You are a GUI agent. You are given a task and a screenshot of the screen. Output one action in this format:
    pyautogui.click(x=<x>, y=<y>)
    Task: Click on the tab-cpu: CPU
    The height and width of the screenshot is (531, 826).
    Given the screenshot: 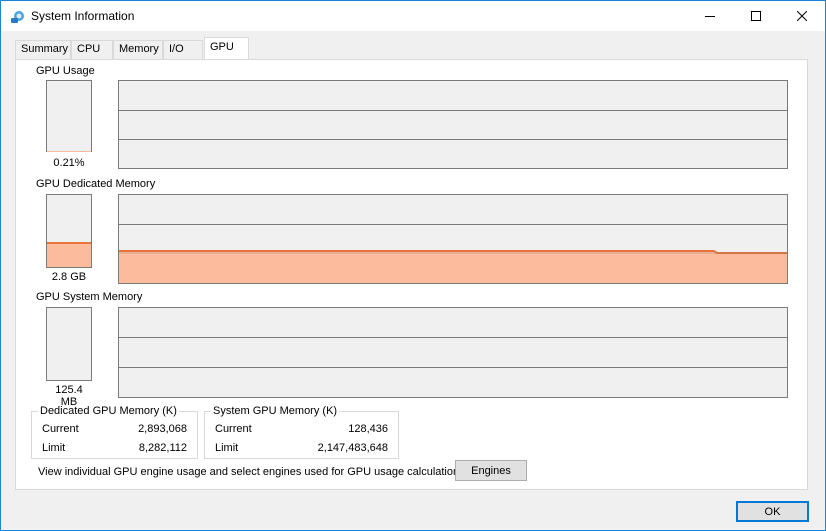 What is the action you would take?
    pyautogui.click(x=92, y=49)
    